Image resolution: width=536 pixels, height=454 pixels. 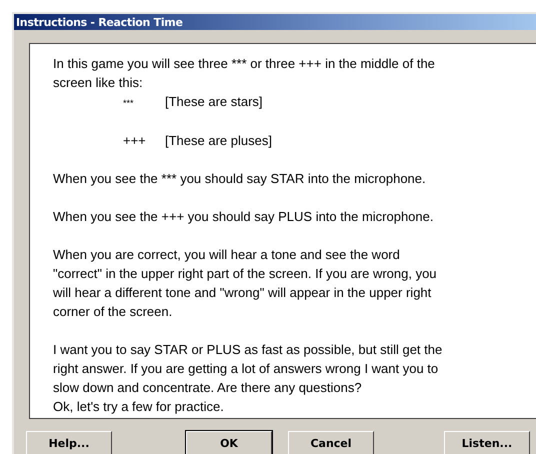 What do you see at coordinates (135, 141) in the screenshot?
I see `example-symbol: +++` at bounding box center [135, 141].